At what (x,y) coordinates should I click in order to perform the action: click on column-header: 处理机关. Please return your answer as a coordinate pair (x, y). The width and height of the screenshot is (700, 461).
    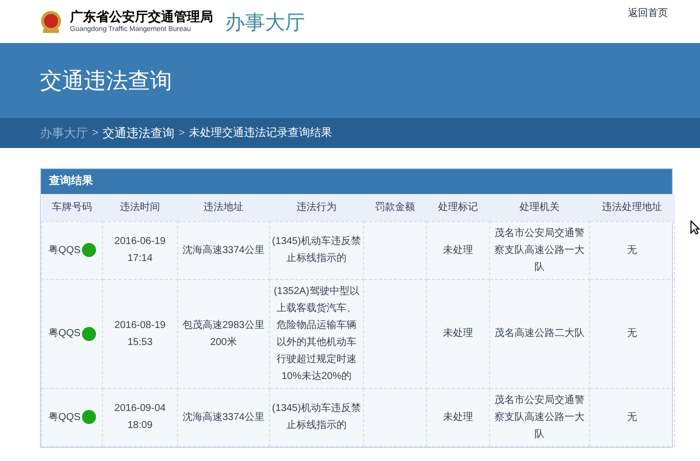
    Looking at the image, I should click on (540, 207).